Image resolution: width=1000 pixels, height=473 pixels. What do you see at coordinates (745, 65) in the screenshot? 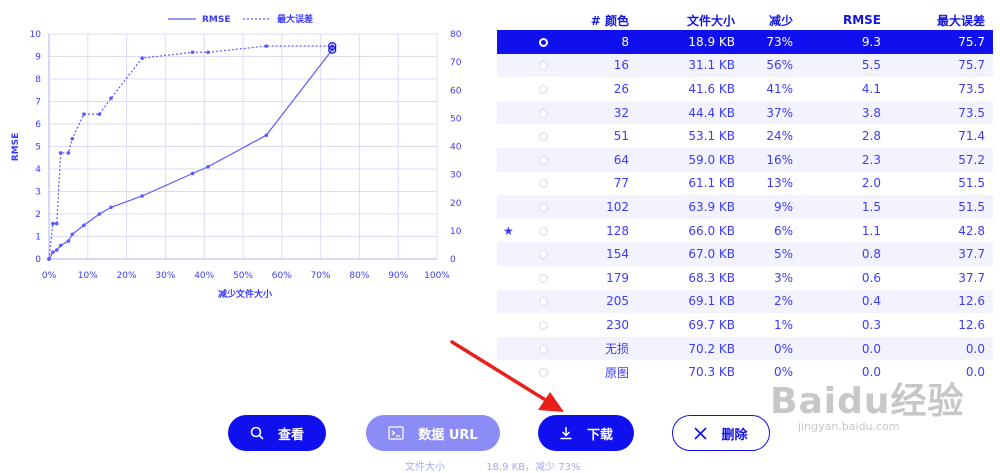
I see `table-row: 16 31.1 KB 56% 5.5 75.7` at bounding box center [745, 65].